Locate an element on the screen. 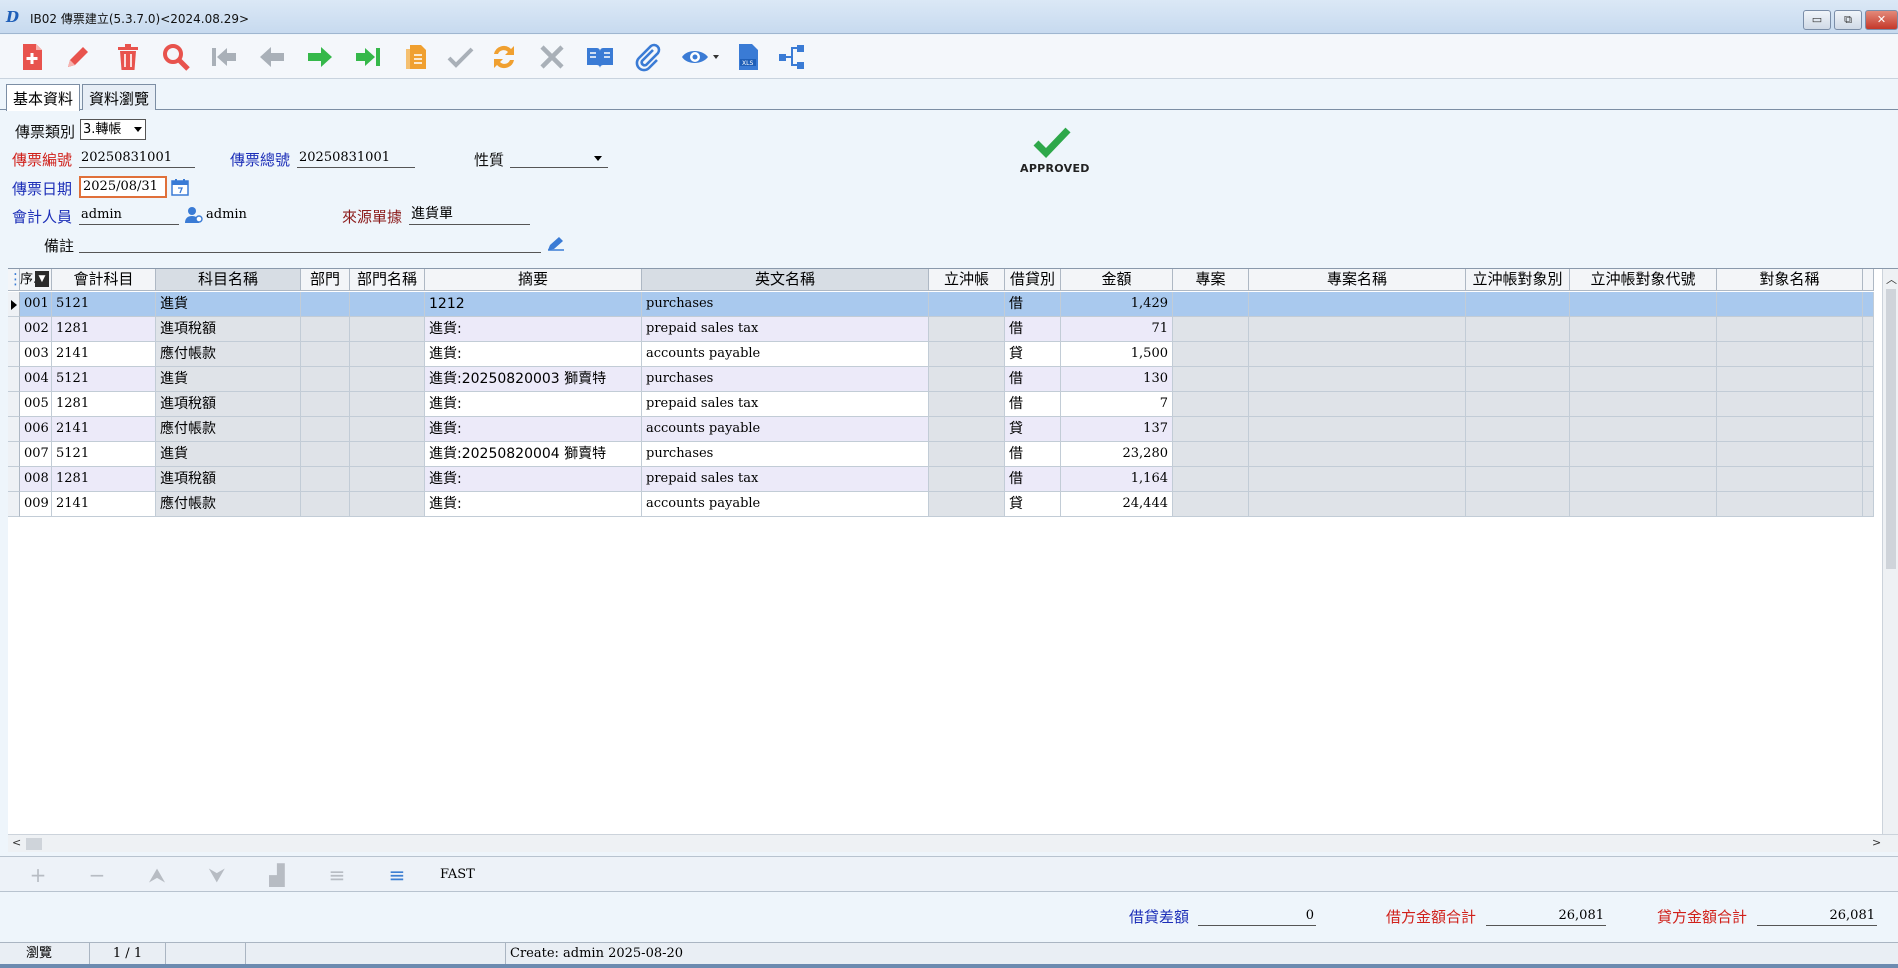  column-header-english-name: 英文名稱 is located at coordinates (785, 280).